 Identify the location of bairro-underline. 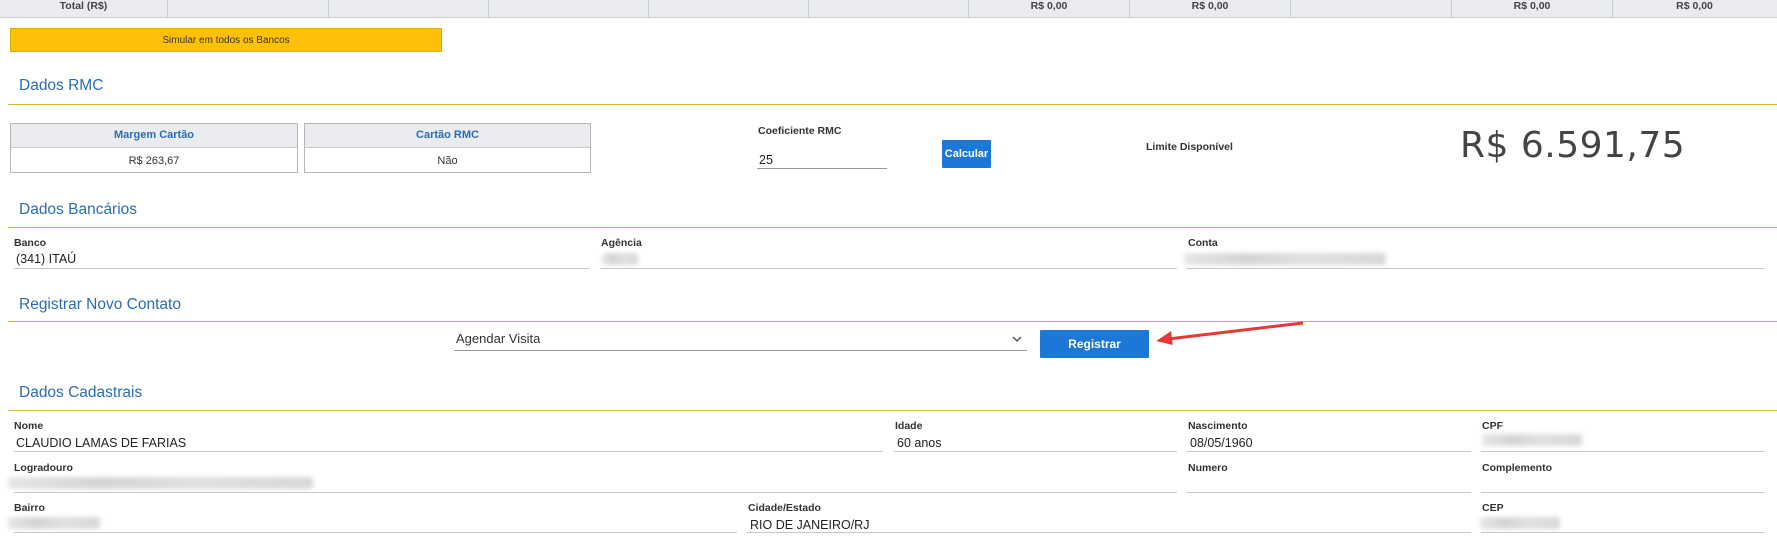
(375, 532).